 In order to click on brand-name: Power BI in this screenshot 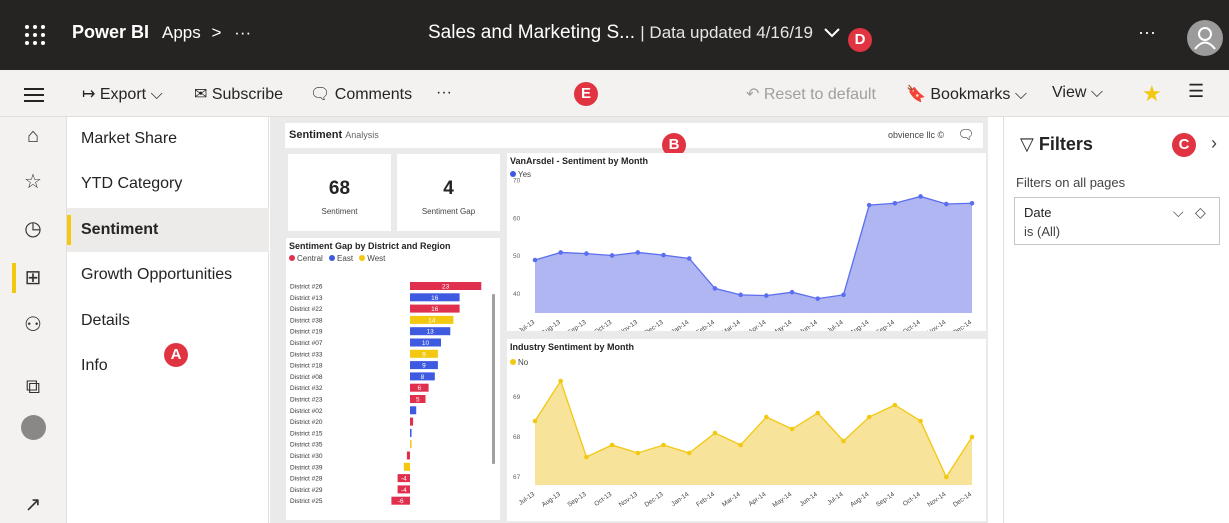, I will do `click(110, 32)`.